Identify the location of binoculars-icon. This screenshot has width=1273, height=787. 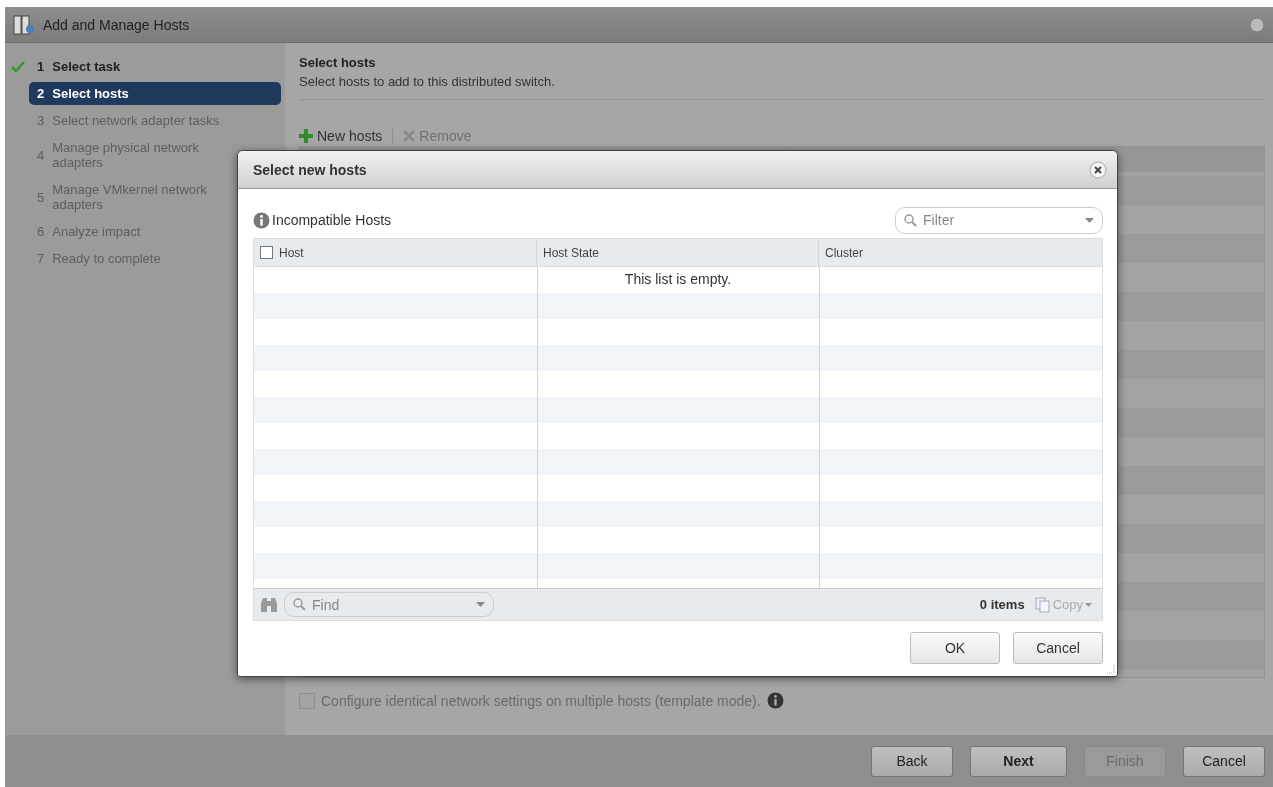
(269, 604).